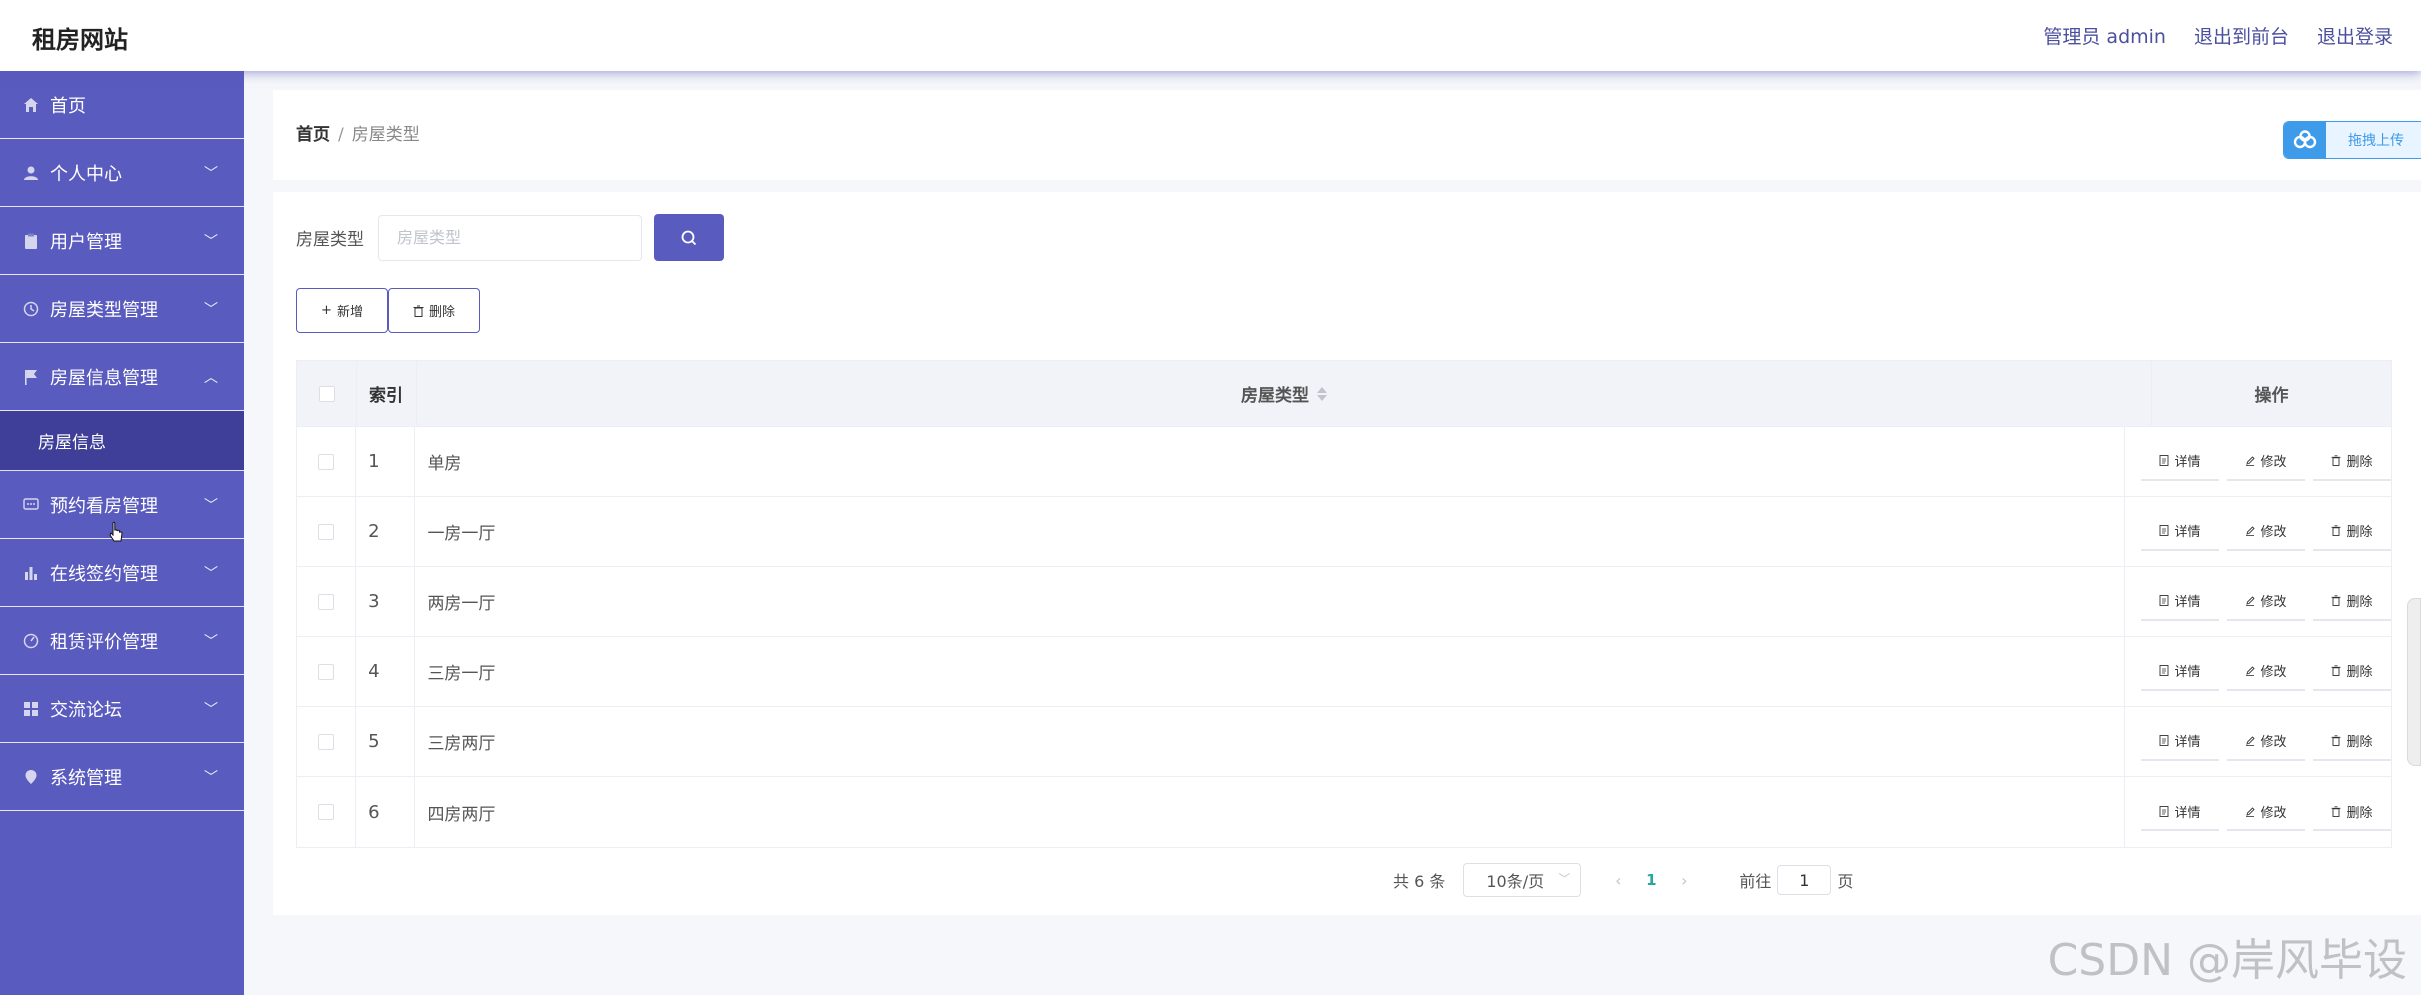 Image resolution: width=2421 pixels, height=995 pixels. Describe the element at coordinates (313, 135) in the screenshot. I see `breadcrumb-home: 首页` at that location.